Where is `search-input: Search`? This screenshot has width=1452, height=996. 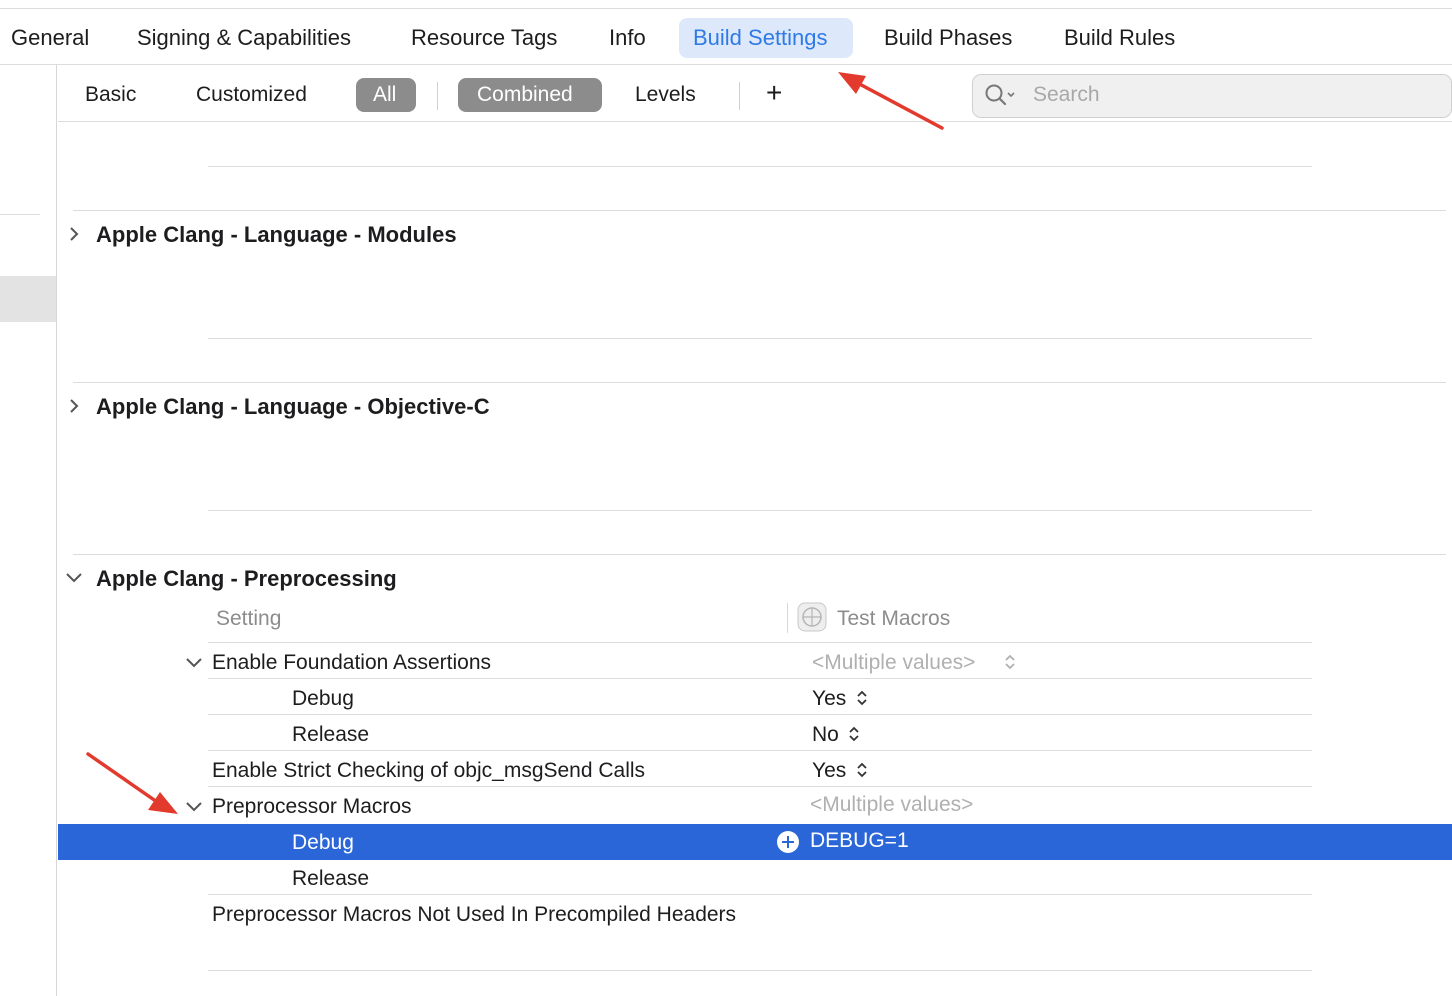
search-input: Search is located at coordinates (1066, 95).